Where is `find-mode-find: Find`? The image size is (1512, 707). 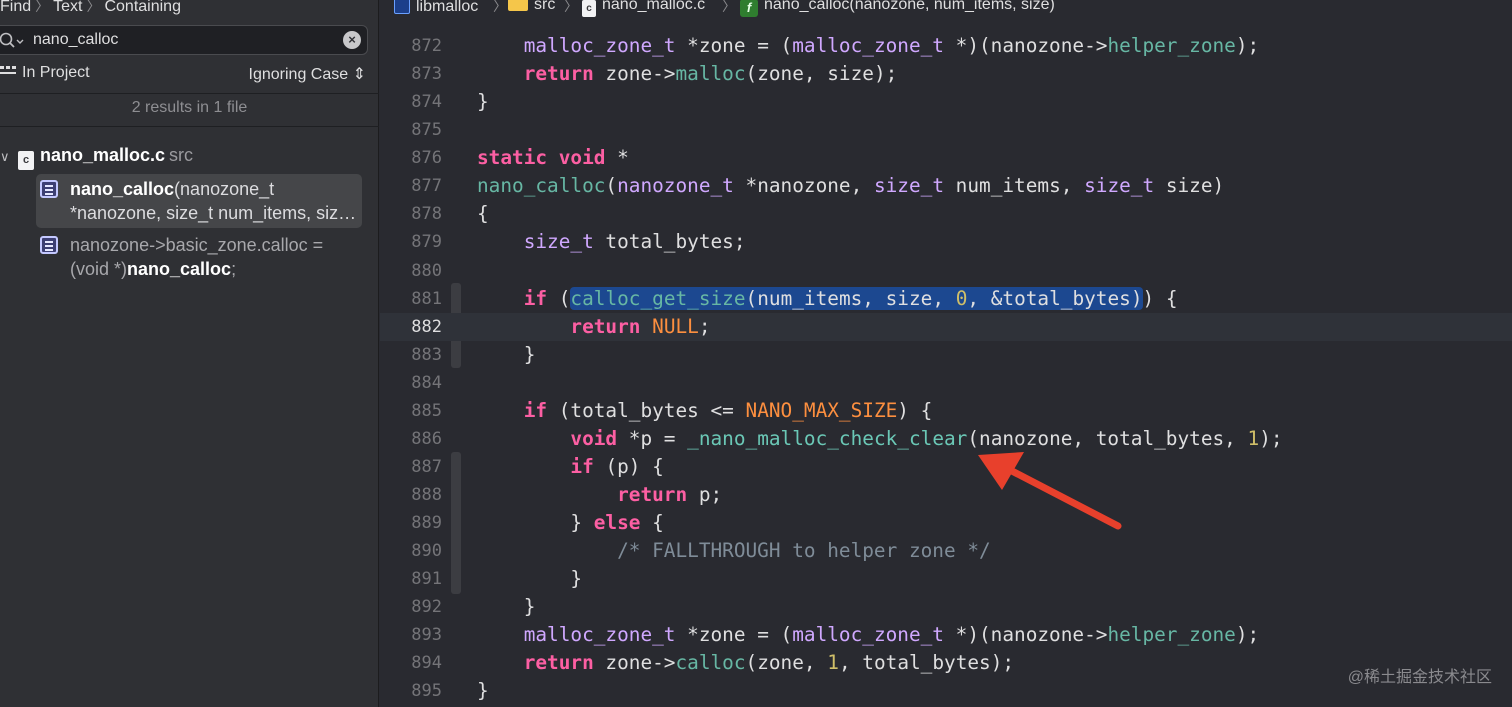 find-mode-find: Find is located at coordinates (15, 8).